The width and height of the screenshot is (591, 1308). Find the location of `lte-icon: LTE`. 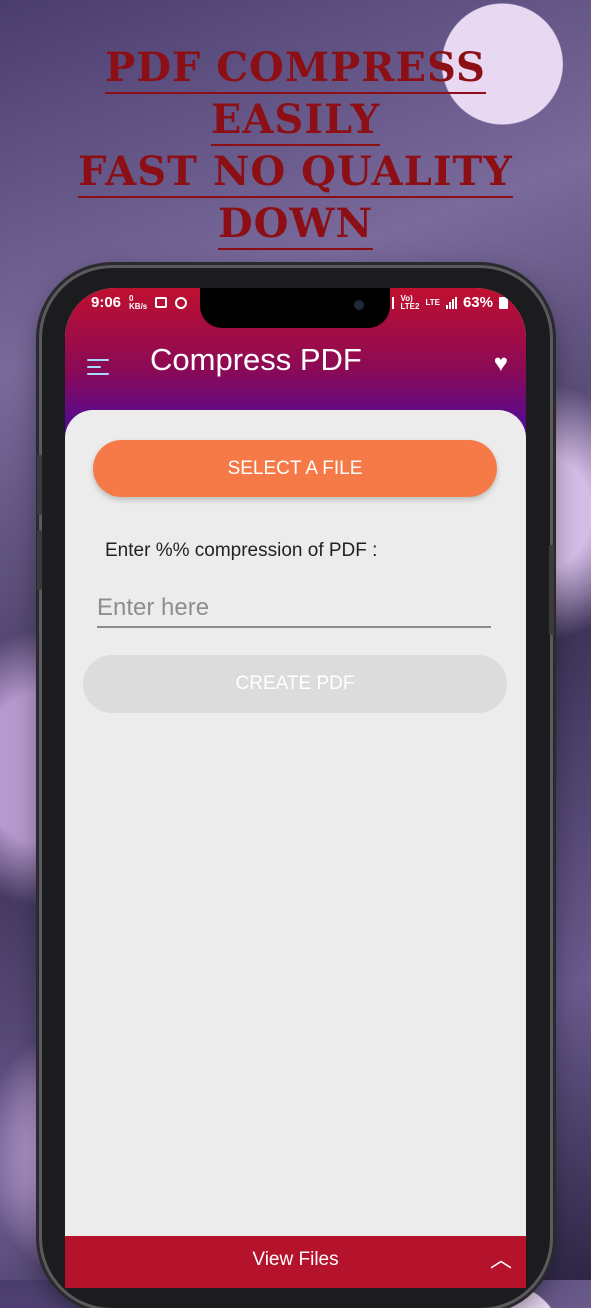

lte-icon: LTE is located at coordinates (432, 302).